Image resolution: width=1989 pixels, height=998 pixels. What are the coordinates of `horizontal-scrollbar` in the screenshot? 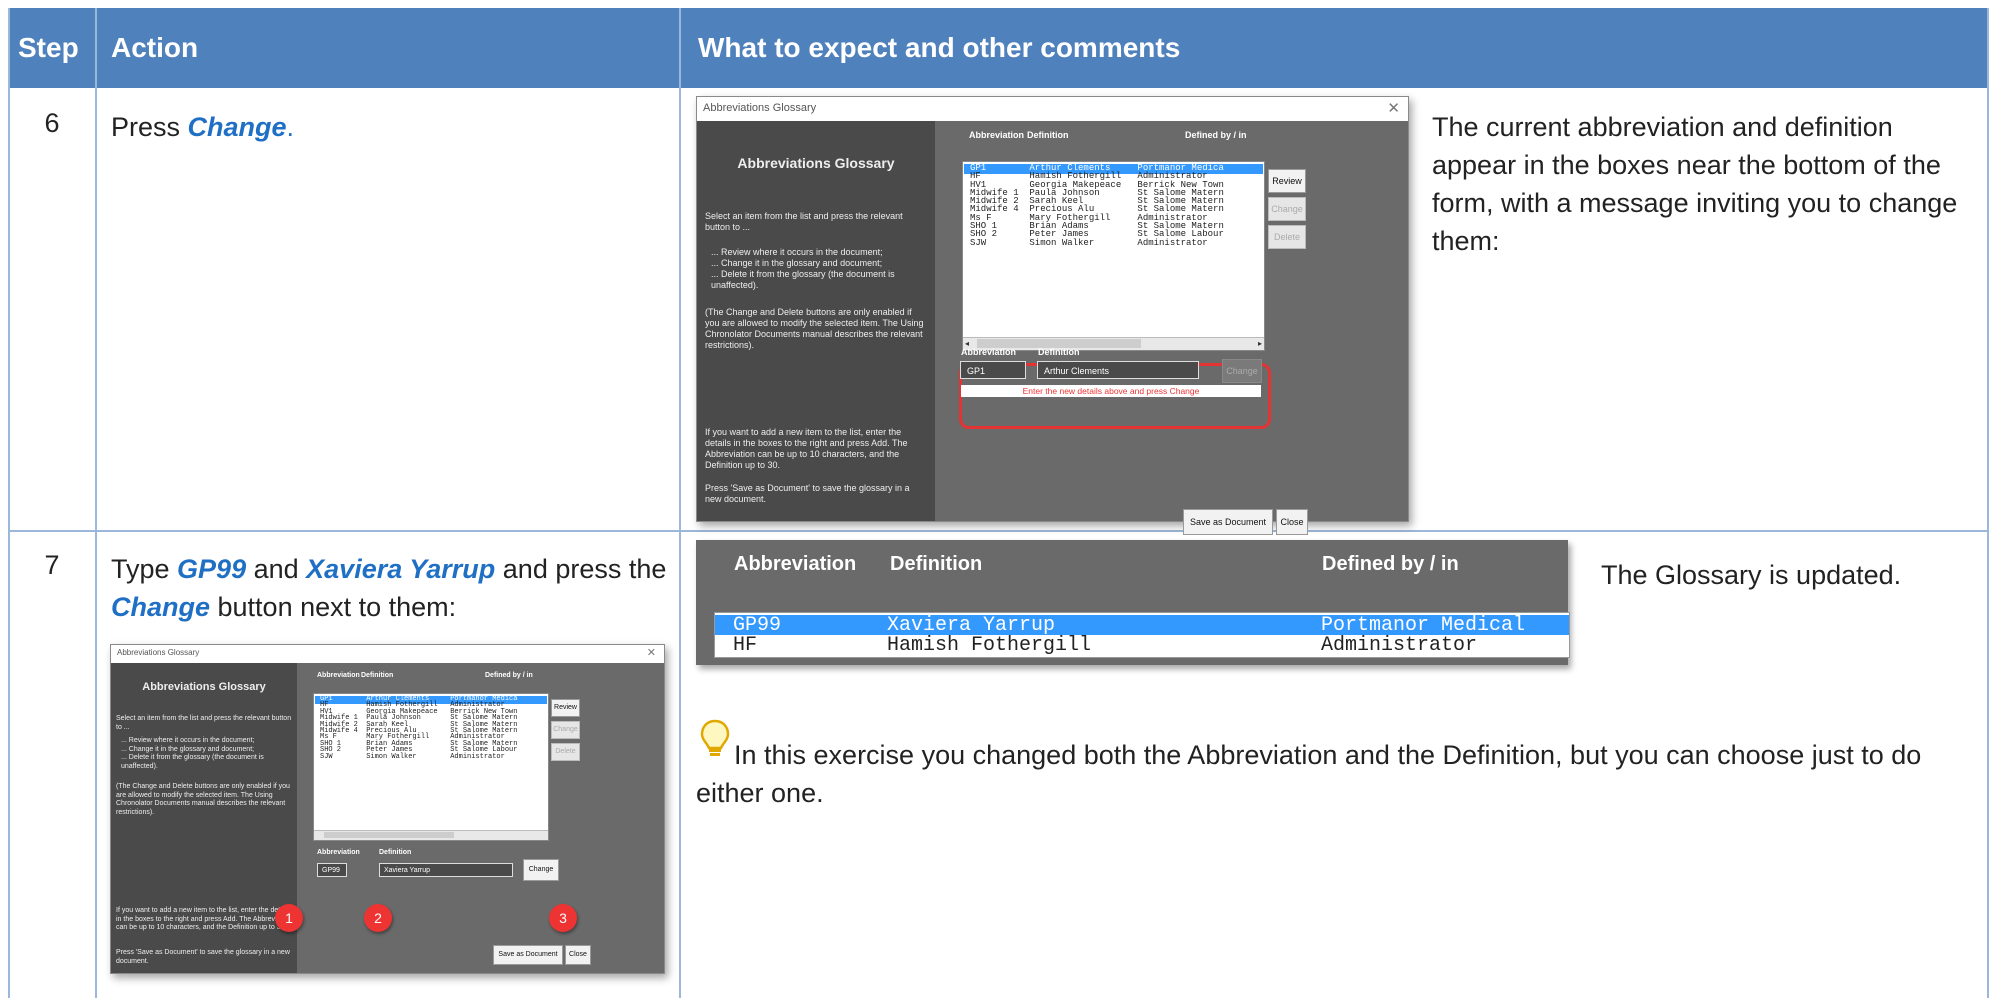 It's located at (431, 835).